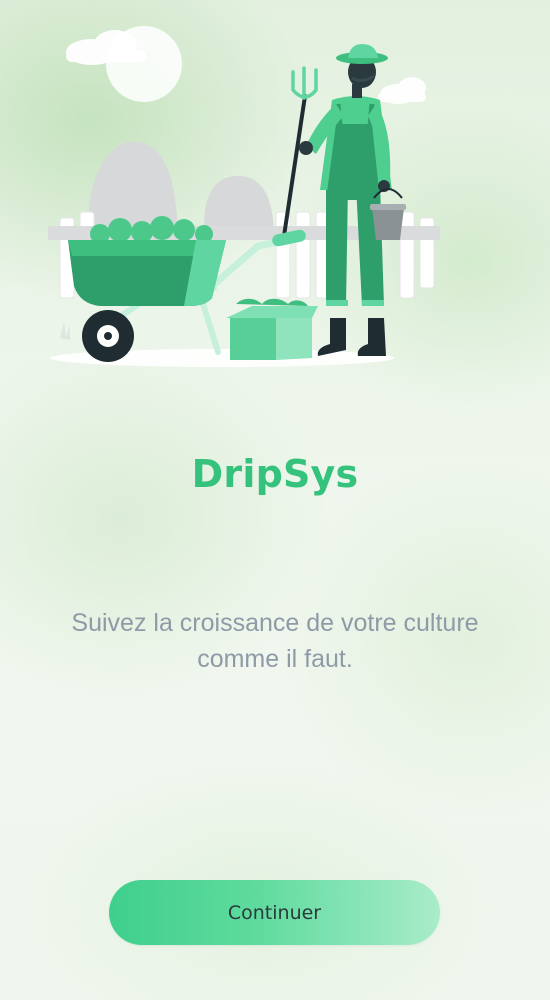 The width and height of the screenshot is (550, 1000). I want to click on sun-icon, so click(144, 64).